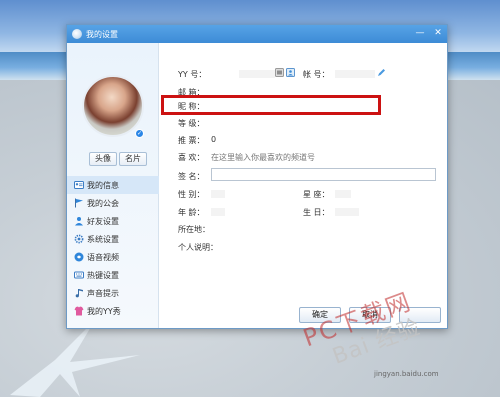 This screenshot has height=397, width=500. What do you see at coordinates (79, 311) in the screenshot?
I see `clothing-icon` at bounding box center [79, 311].